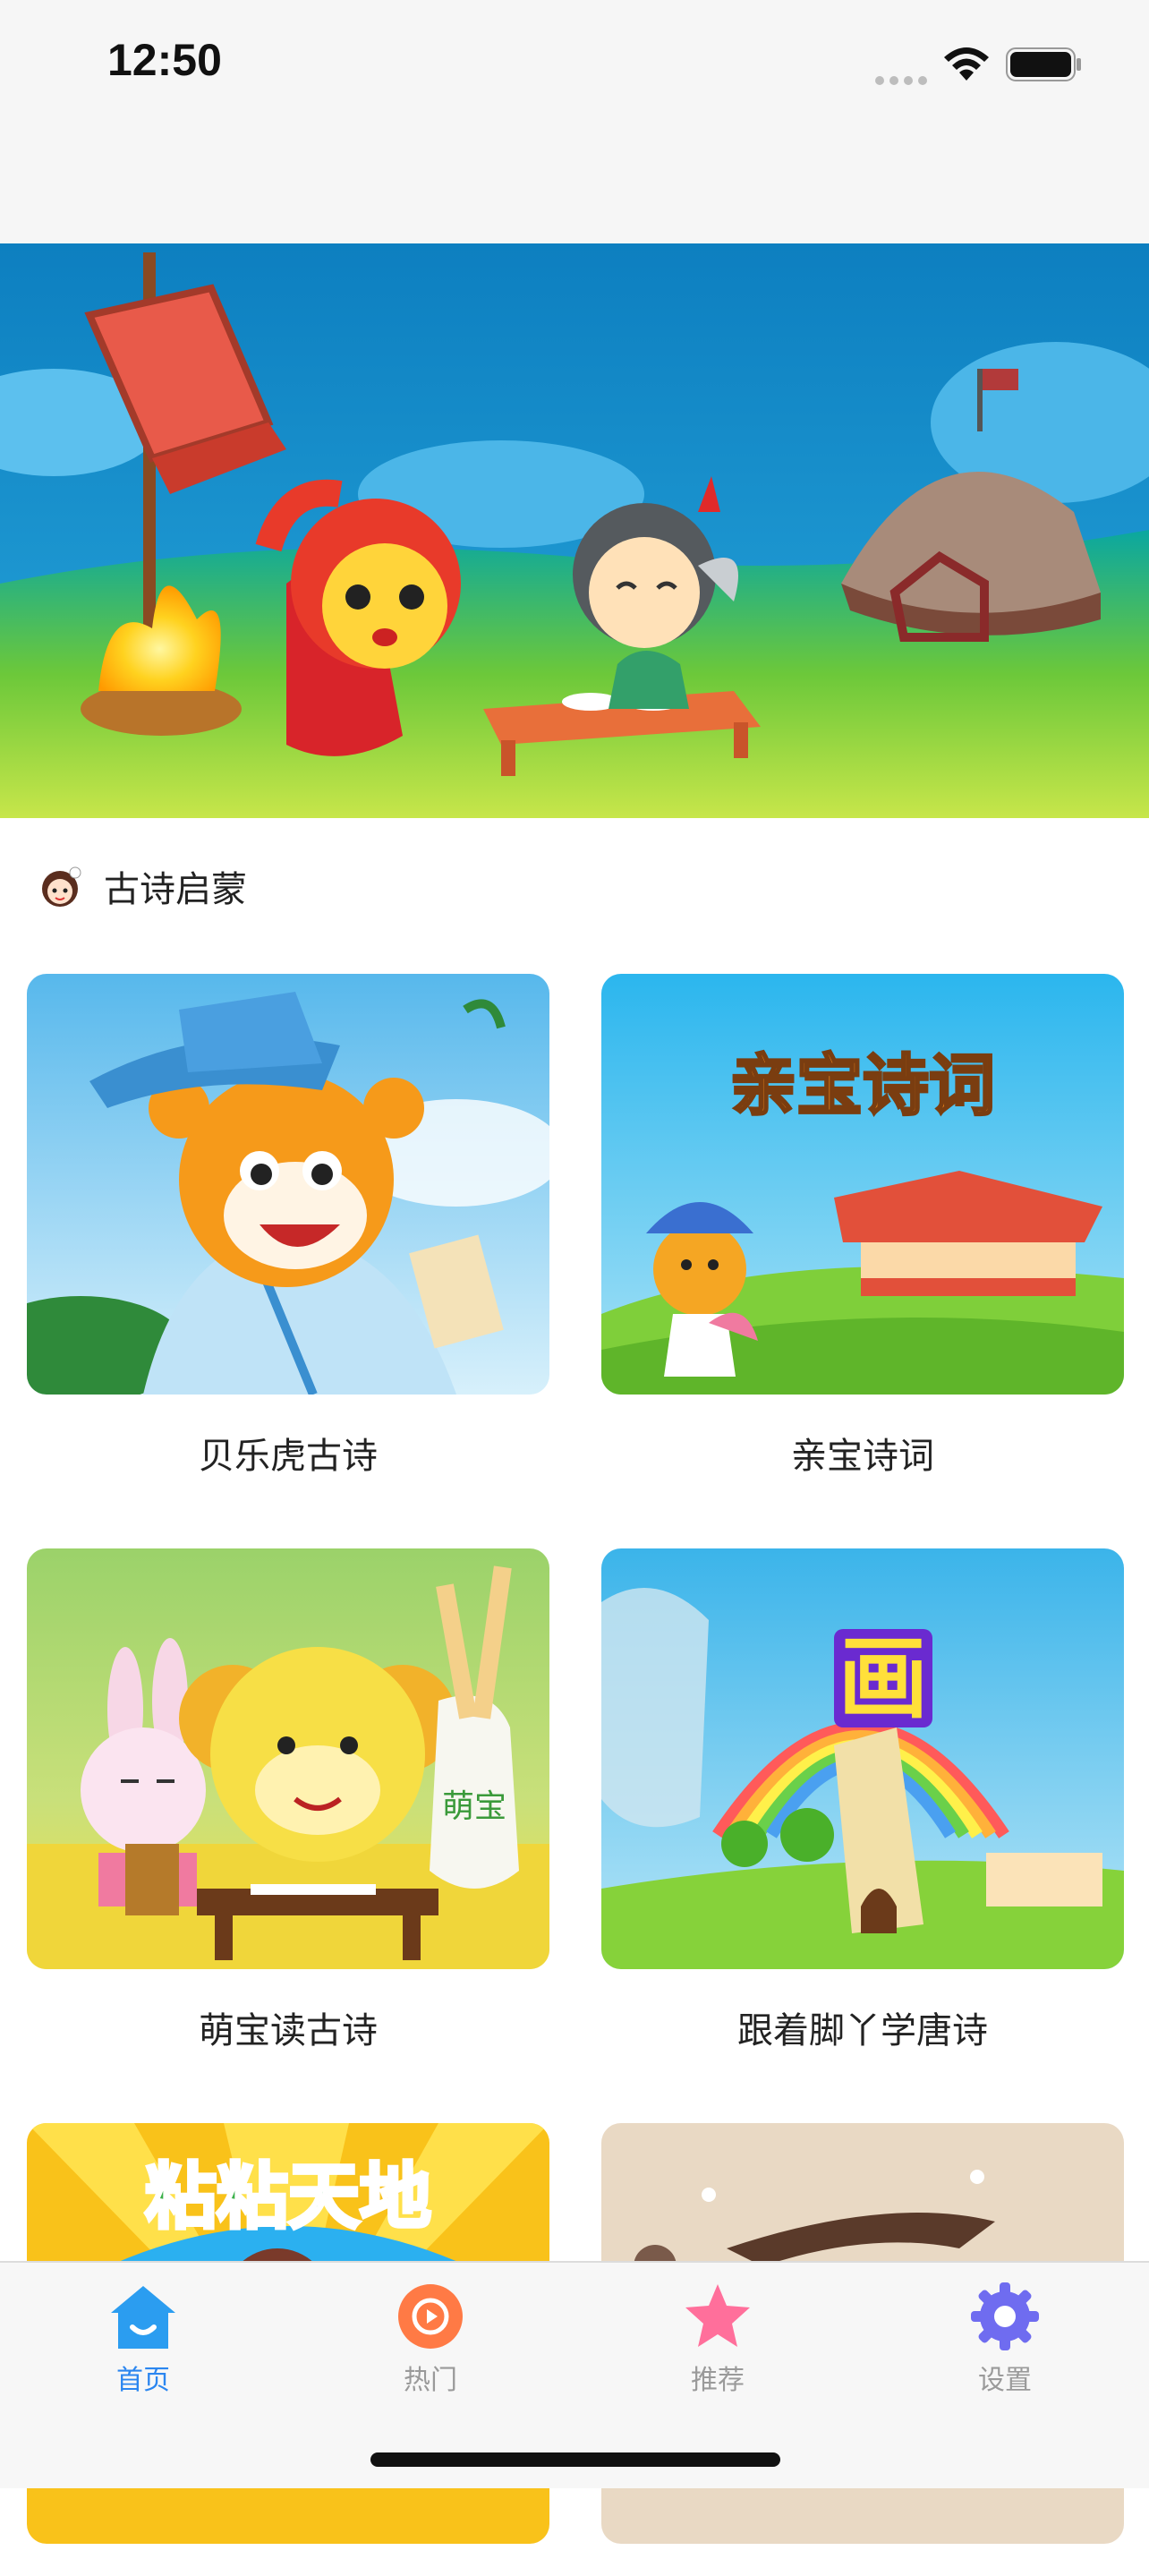 Image resolution: width=1149 pixels, height=2576 pixels. Describe the element at coordinates (1005, 2380) in the screenshot. I see `tab-label: 设置` at that location.